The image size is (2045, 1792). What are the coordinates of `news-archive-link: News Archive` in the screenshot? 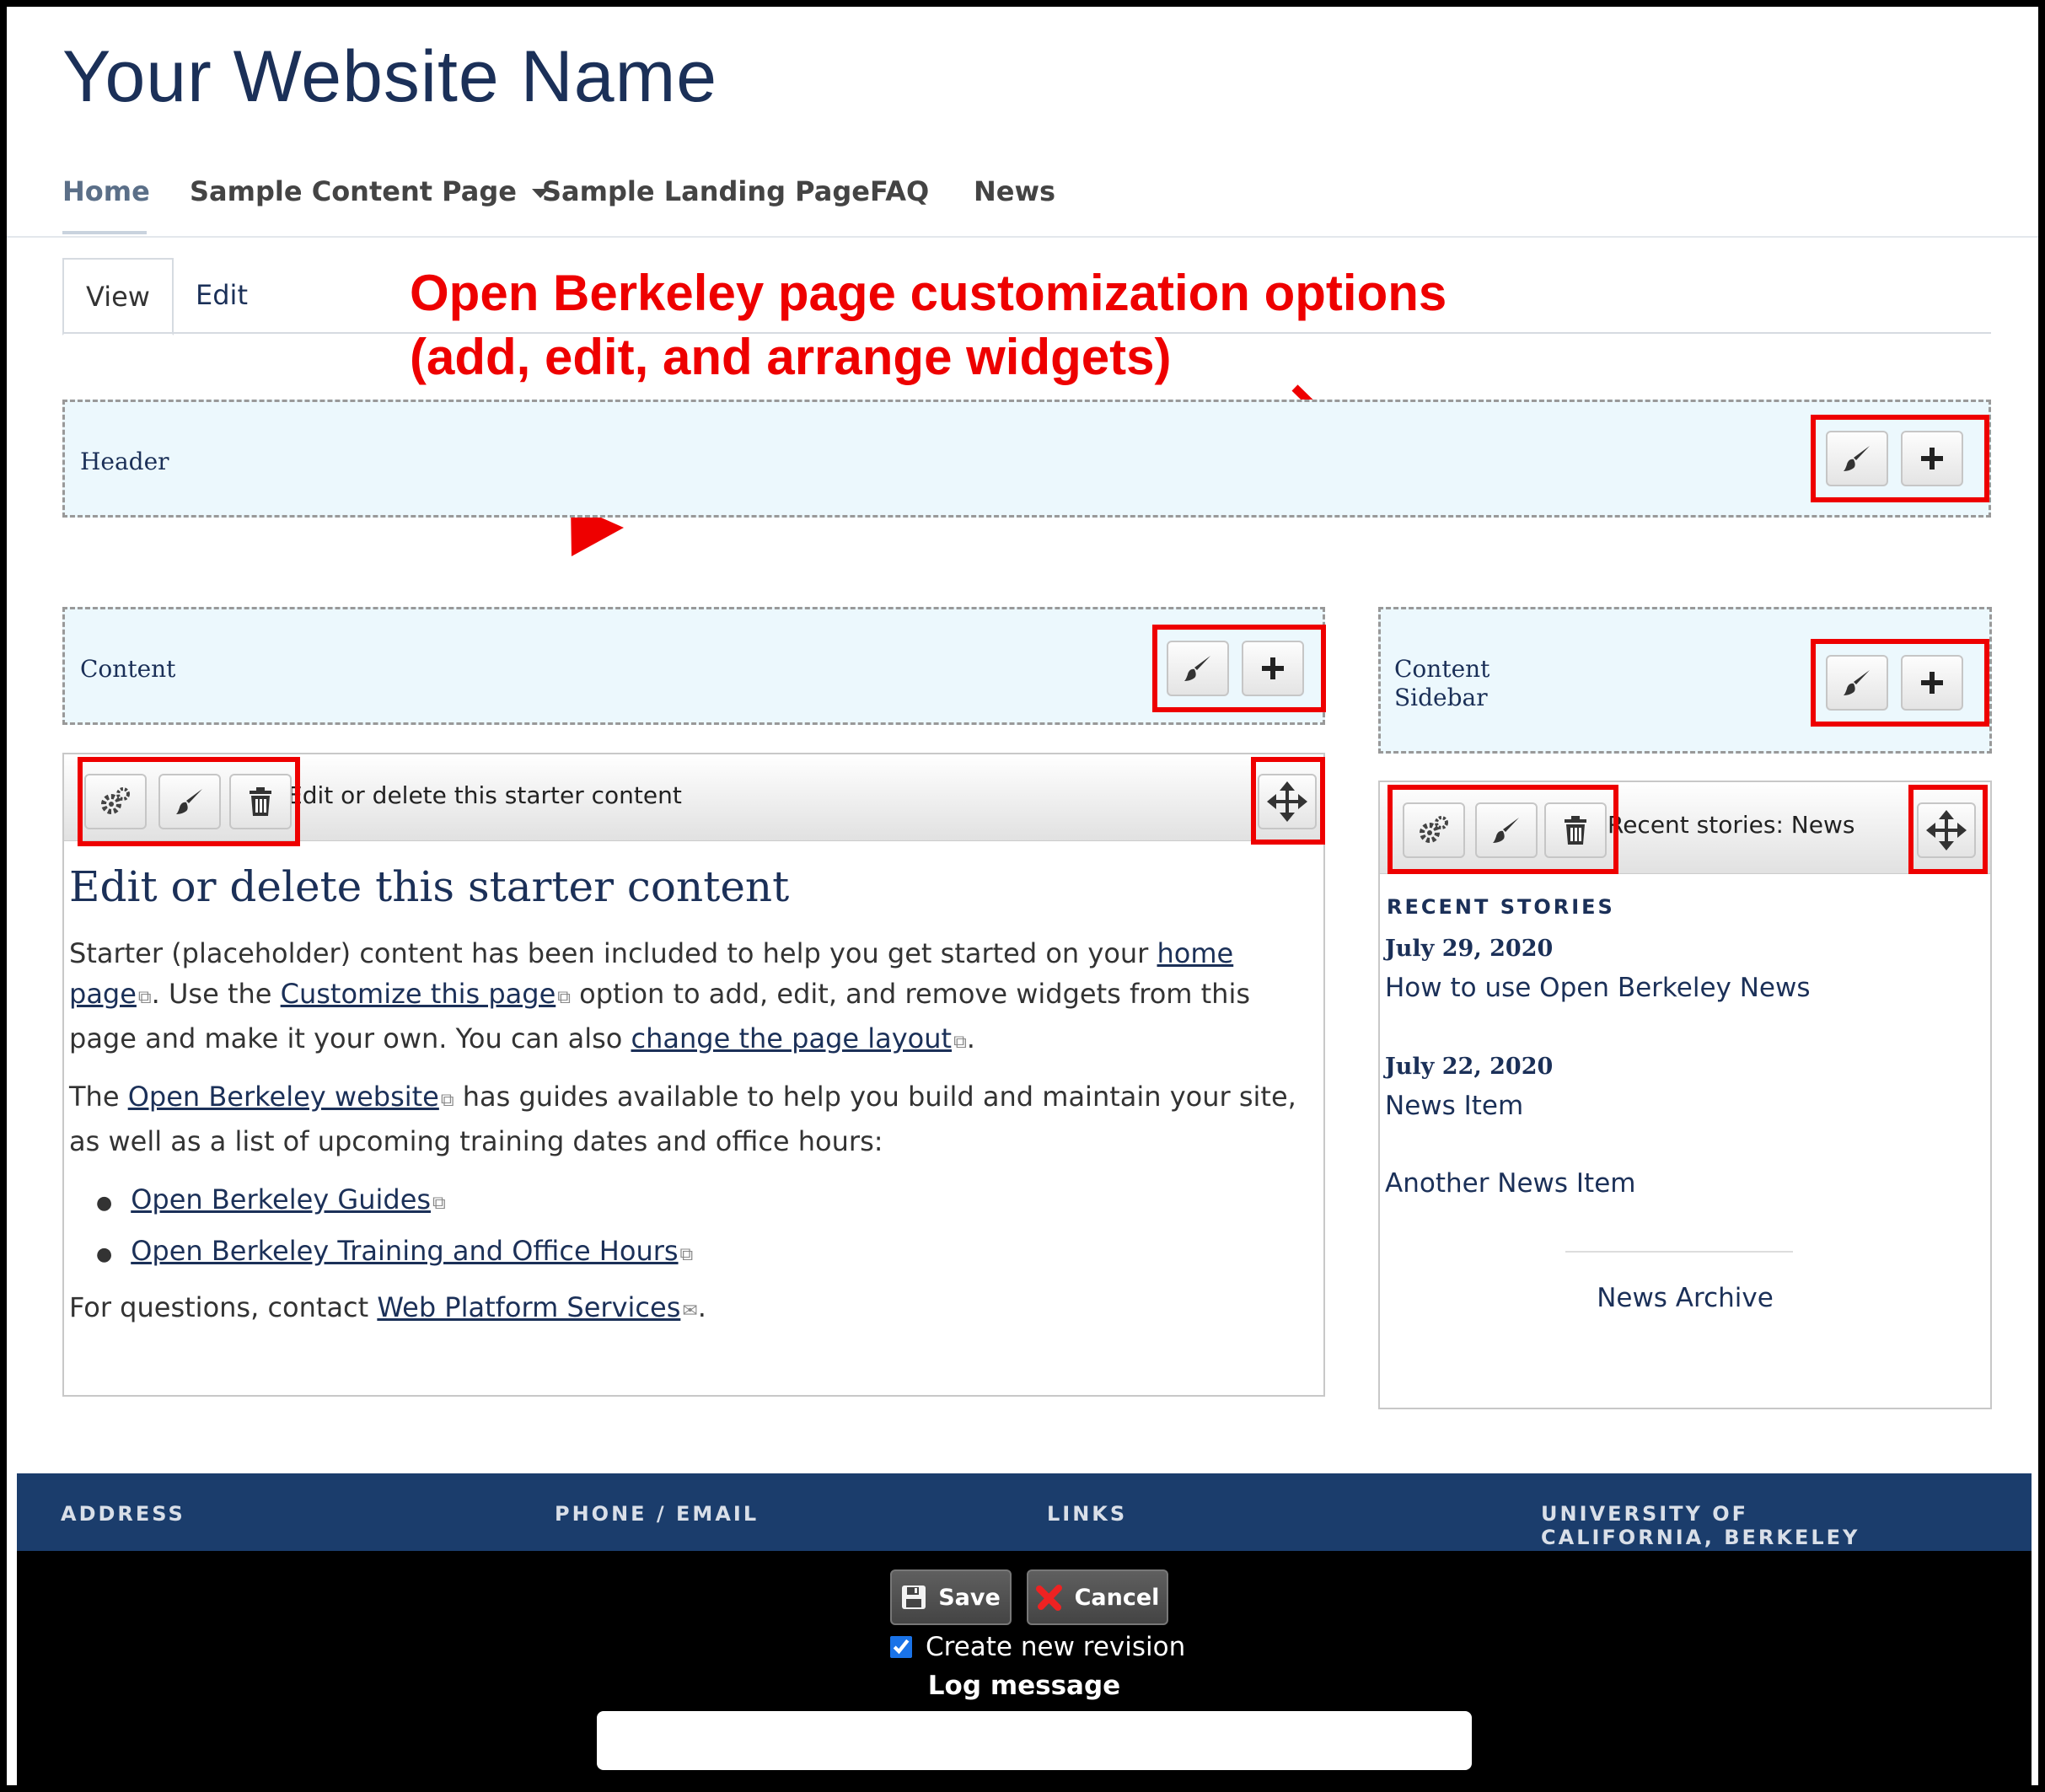 It's located at (1685, 1298).